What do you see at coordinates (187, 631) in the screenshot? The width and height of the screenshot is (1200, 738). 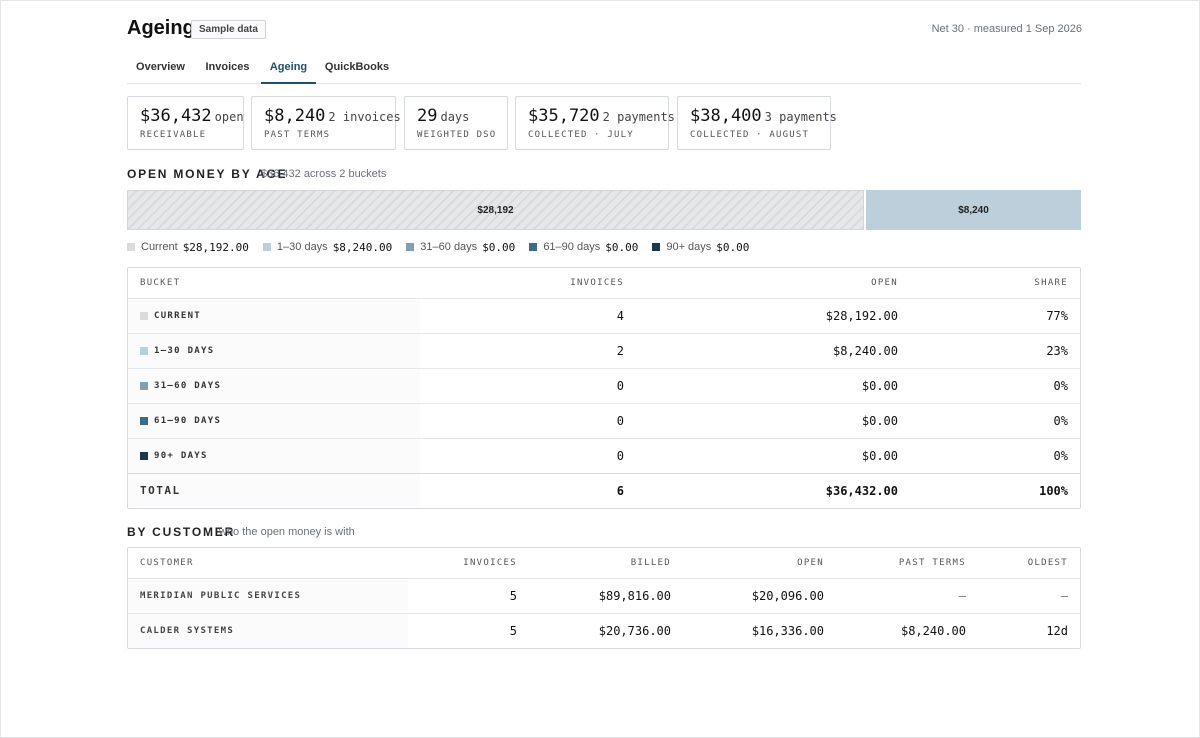 I see `customer-name: CALDER SYSTEMS` at bounding box center [187, 631].